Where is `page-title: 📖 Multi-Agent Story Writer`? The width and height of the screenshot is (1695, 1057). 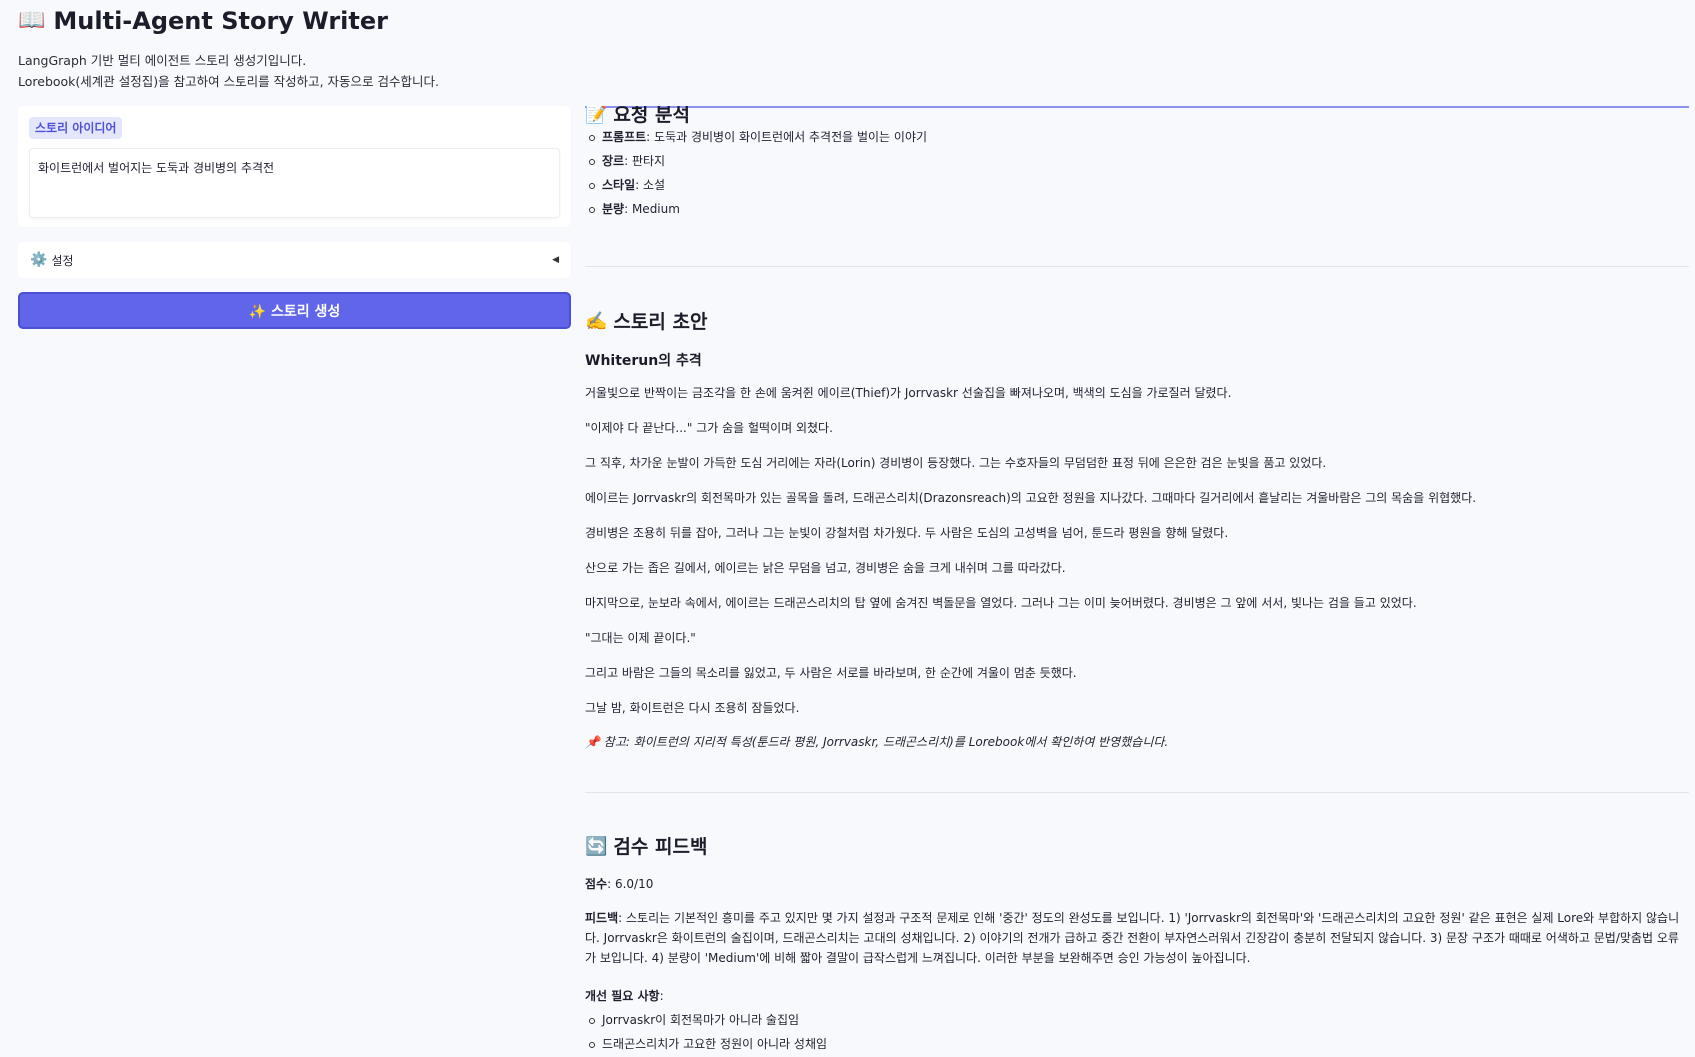 page-title: 📖 Multi-Agent Story Writer is located at coordinates (203, 21).